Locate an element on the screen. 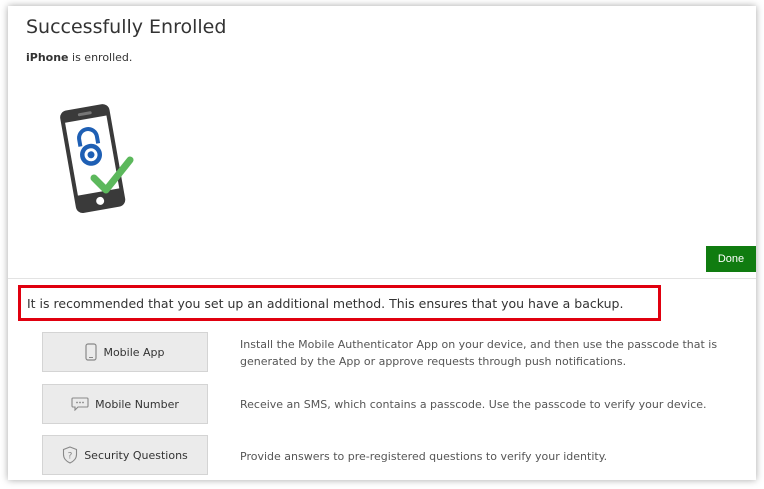 The height and width of the screenshot is (489, 764). enrollment-status: iPhone is enrolled. is located at coordinates (79, 57).